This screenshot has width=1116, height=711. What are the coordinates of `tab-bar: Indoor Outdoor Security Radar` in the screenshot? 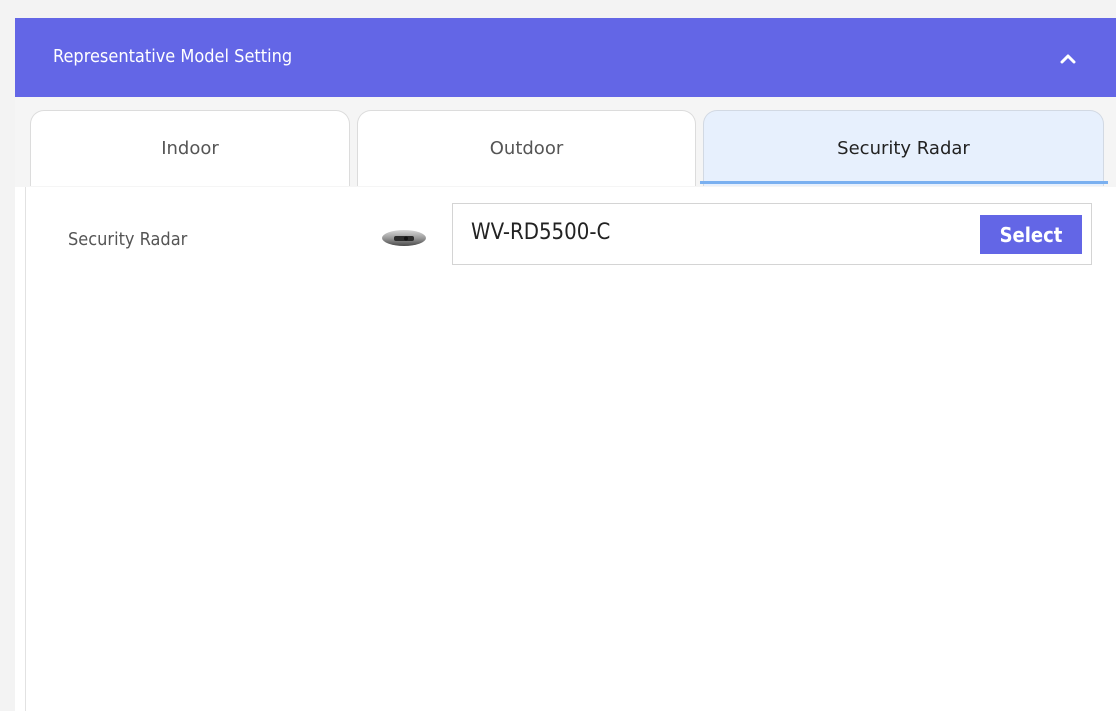 It's located at (565, 142).